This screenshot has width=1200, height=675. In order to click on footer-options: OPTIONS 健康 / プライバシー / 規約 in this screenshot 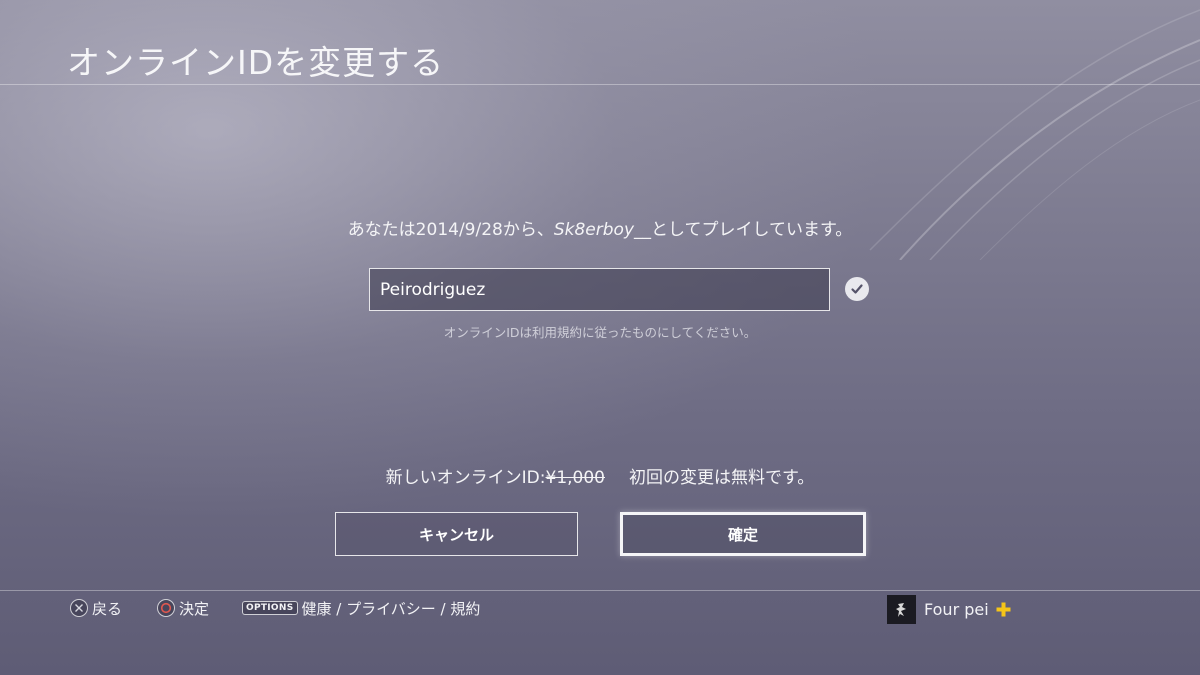, I will do `click(361, 608)`.